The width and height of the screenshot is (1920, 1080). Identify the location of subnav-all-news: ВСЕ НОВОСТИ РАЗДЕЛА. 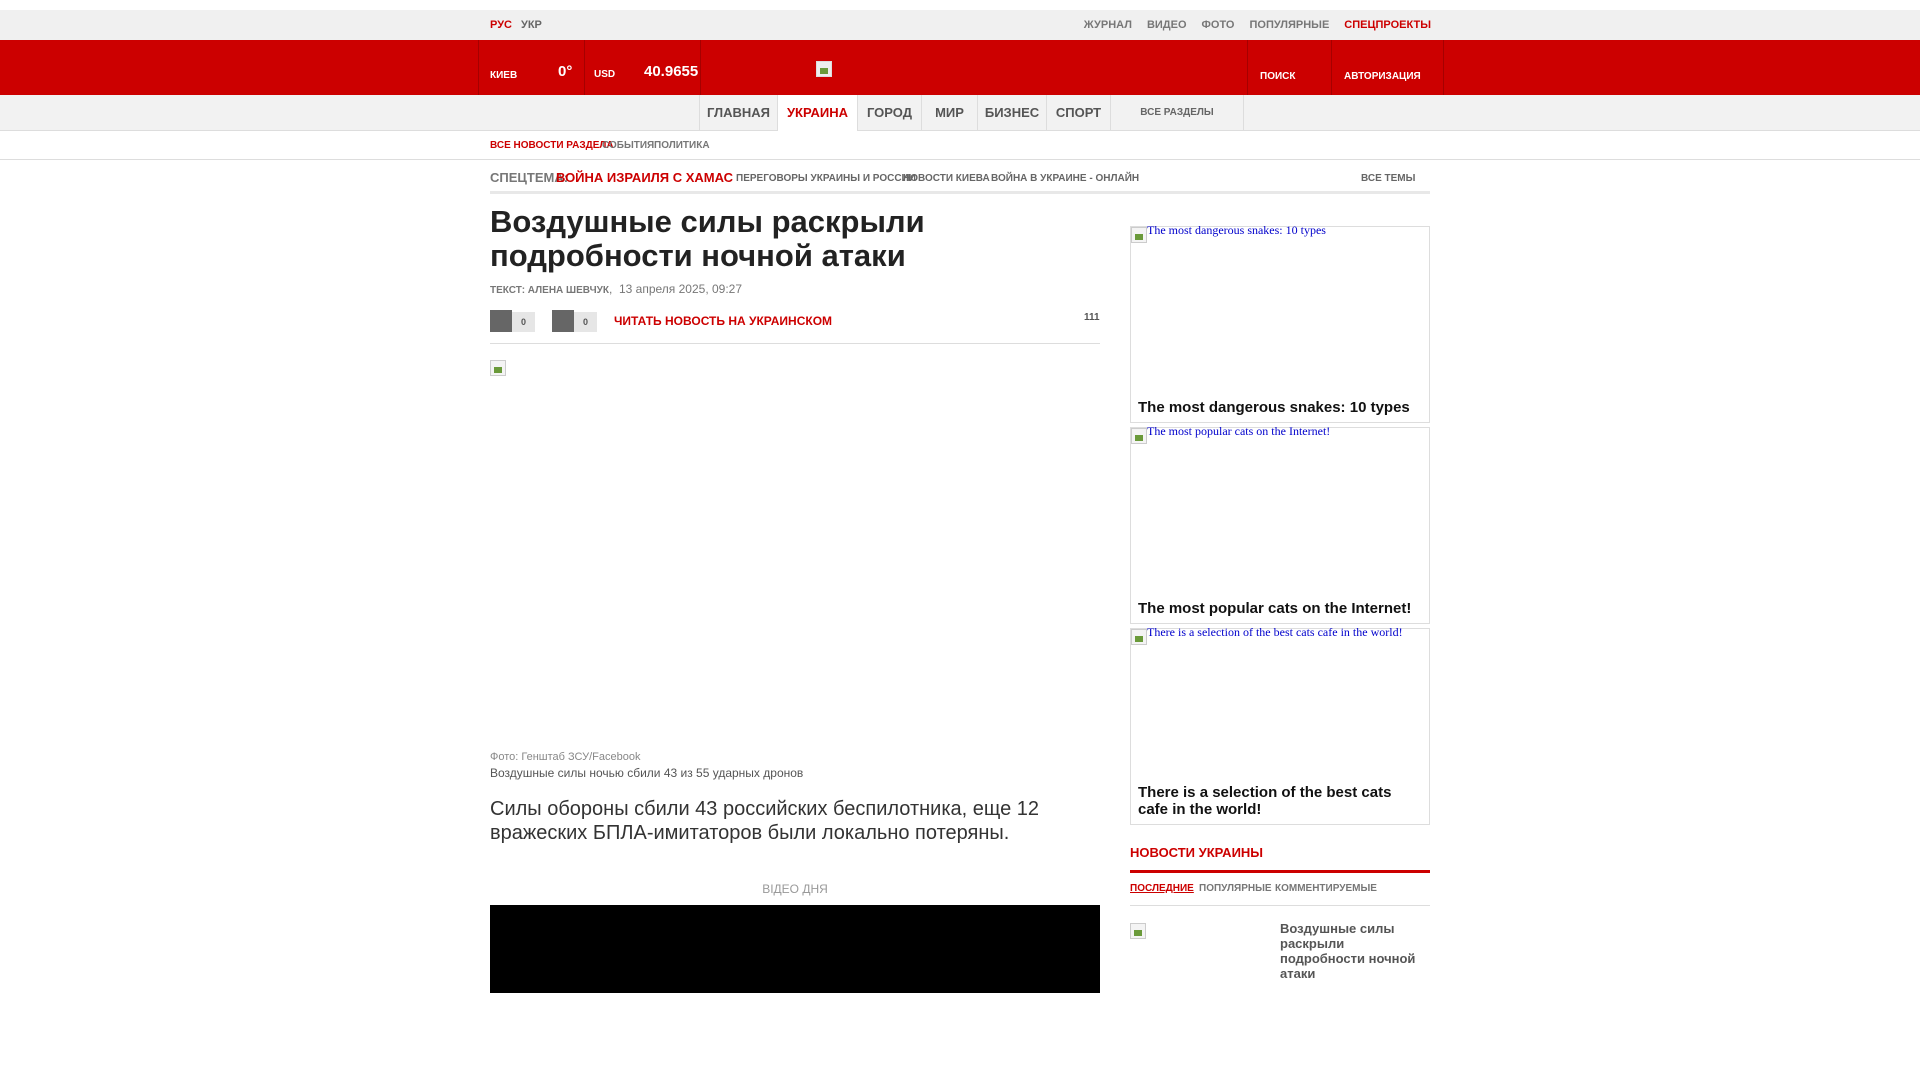
(552, 145).